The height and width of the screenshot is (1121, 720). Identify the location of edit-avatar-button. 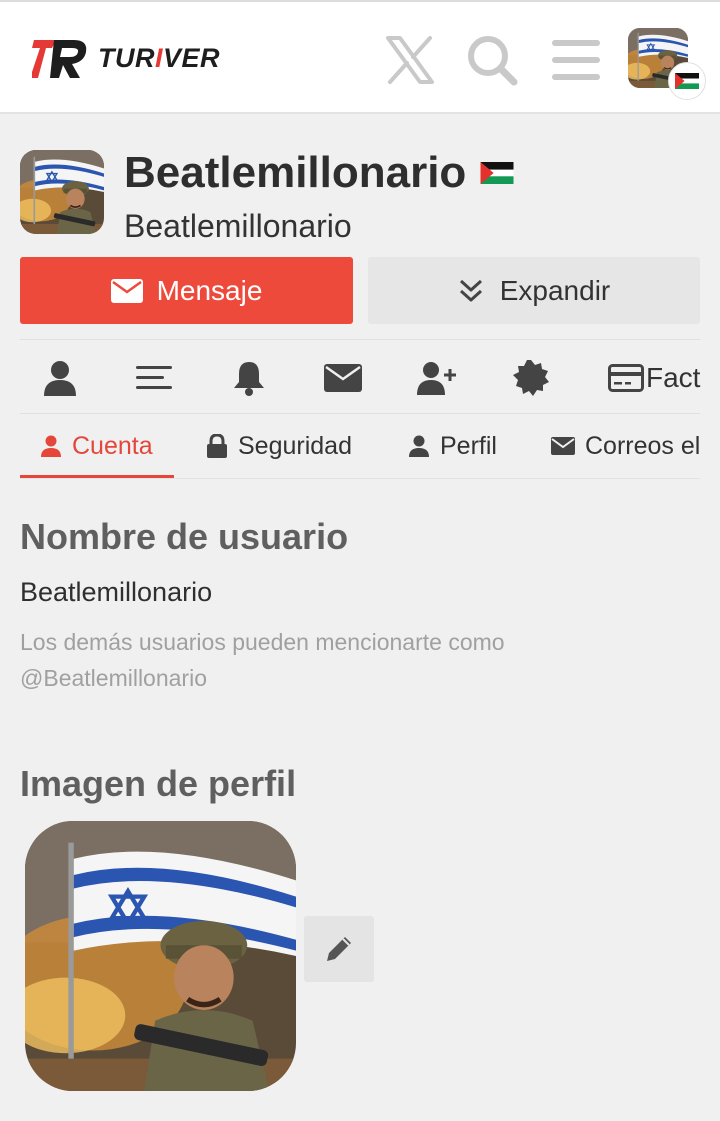
(339, 949).